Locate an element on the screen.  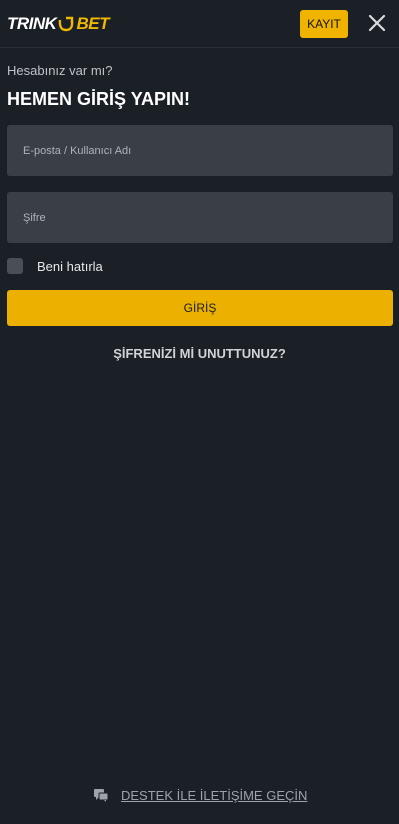
register-button: KAYIT is located at coordinates (324, 24).